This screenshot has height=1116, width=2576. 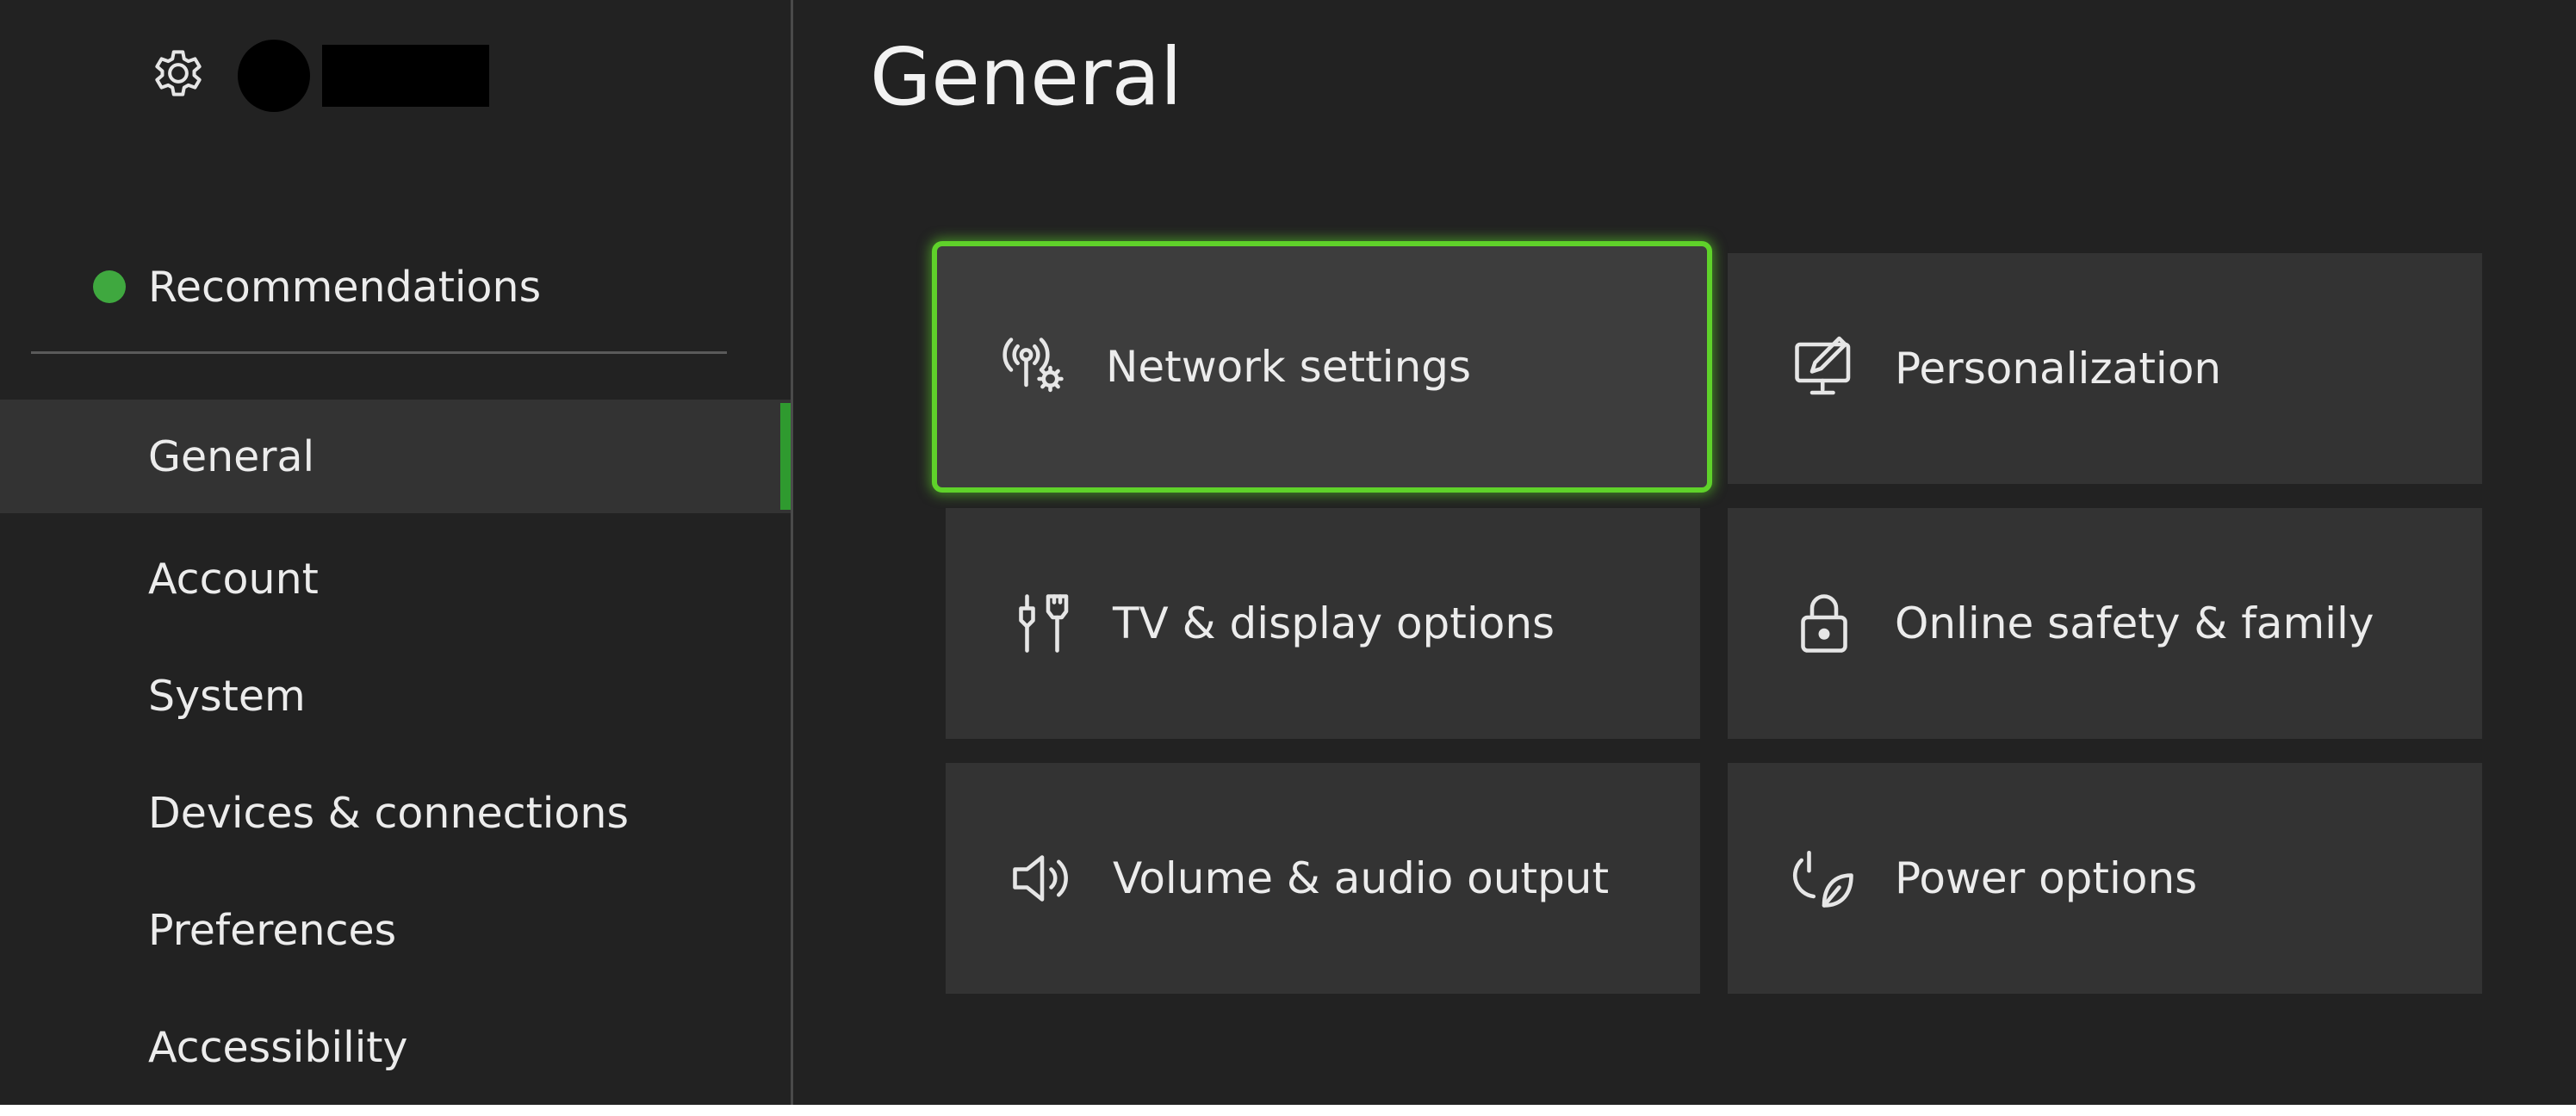 I want to click on sidebar-item-general: General, so click(x=395, y=456).